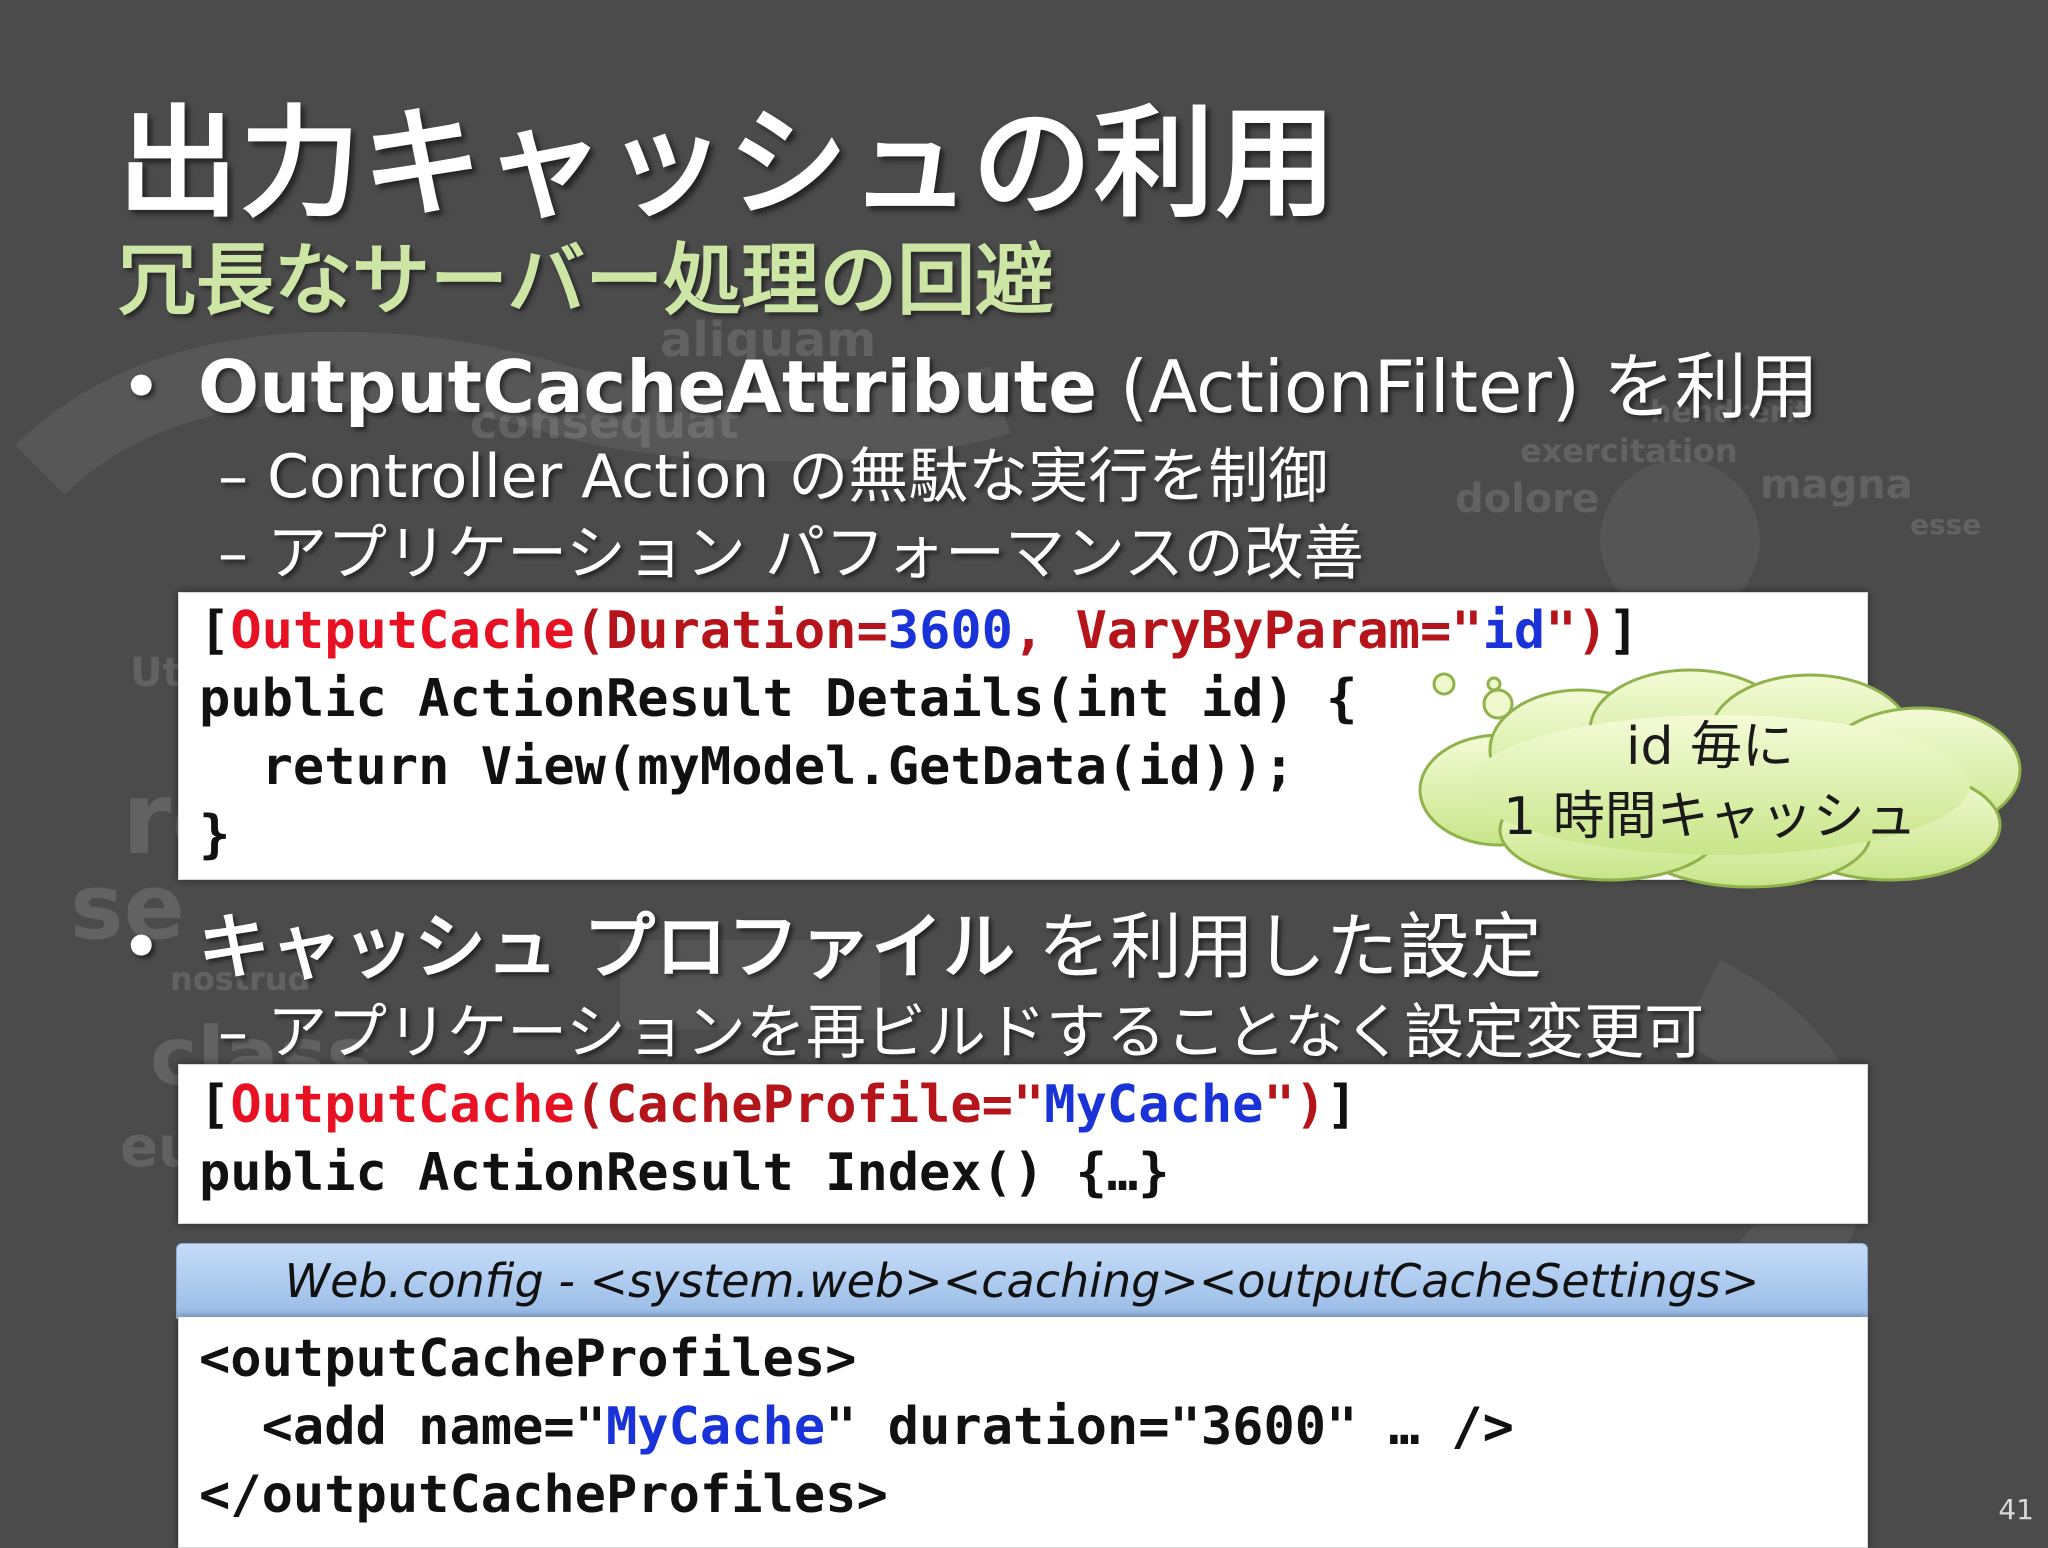 The height and width of the screenshot is (1548, 2048). I want to click on code-line: <add name="MyCache" duration="3600" … />, so click(856, 1427).